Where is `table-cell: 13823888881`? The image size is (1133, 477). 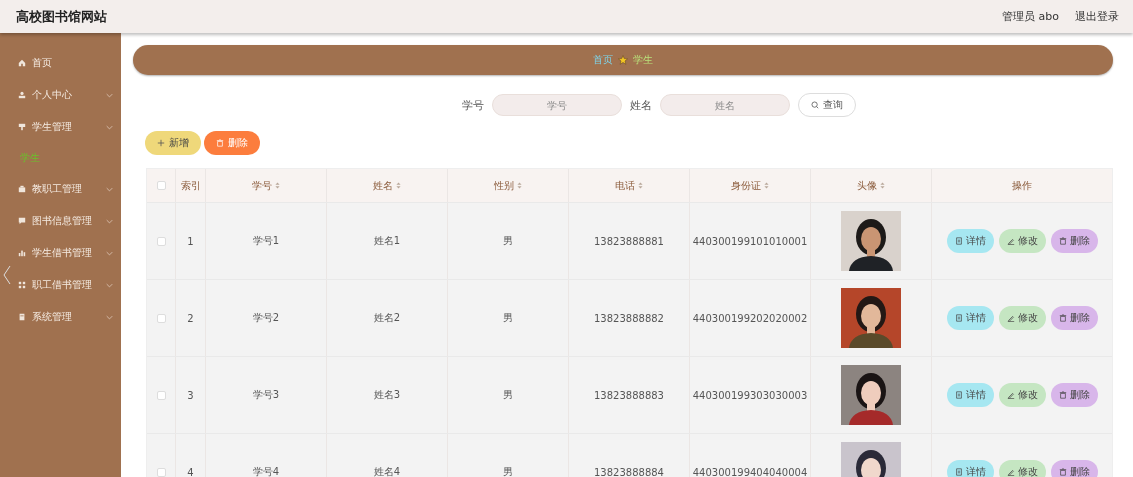 table-cell: 13823888881 is located at coordinates (629, 241).